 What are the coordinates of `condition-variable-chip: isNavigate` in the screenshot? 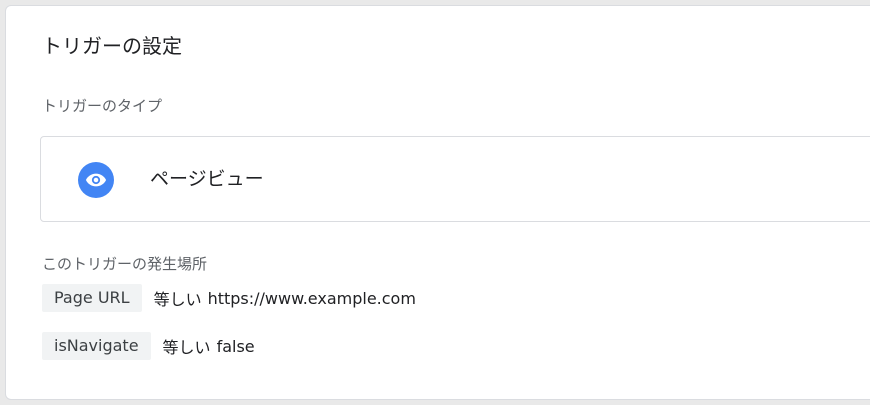 It's located at (96, 346).